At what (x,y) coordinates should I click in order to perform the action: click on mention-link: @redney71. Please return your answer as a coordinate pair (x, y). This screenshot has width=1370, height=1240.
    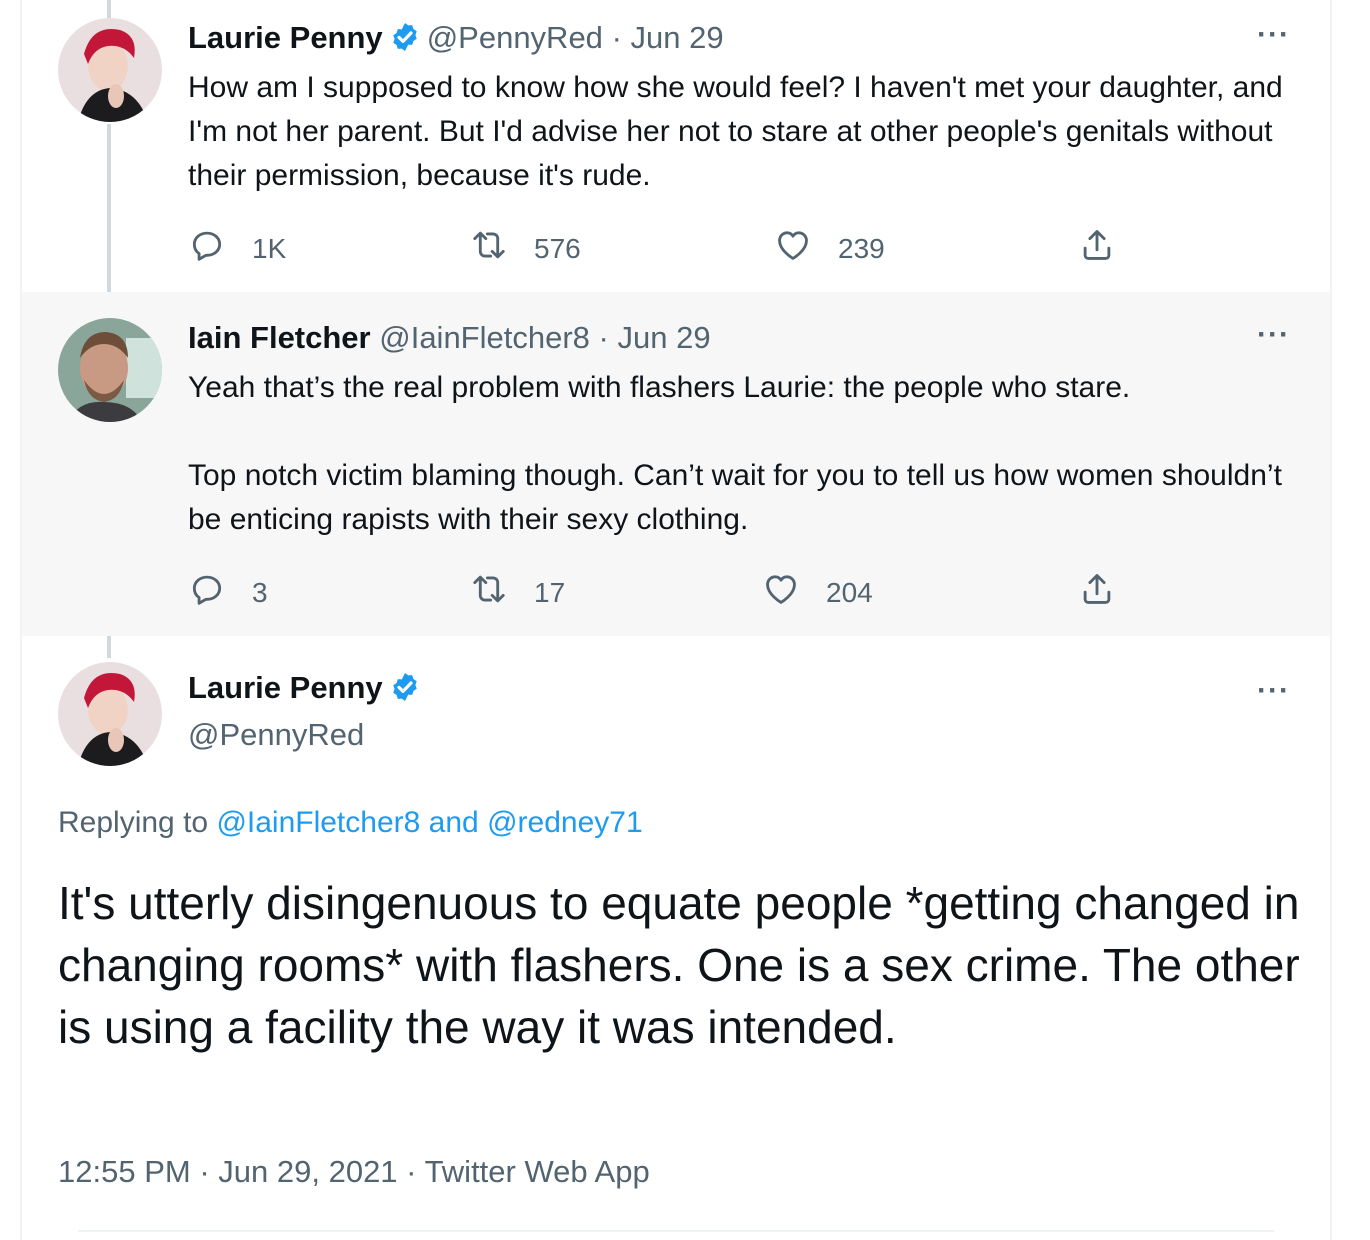
    Looking at the image, I should click on (565, 822).